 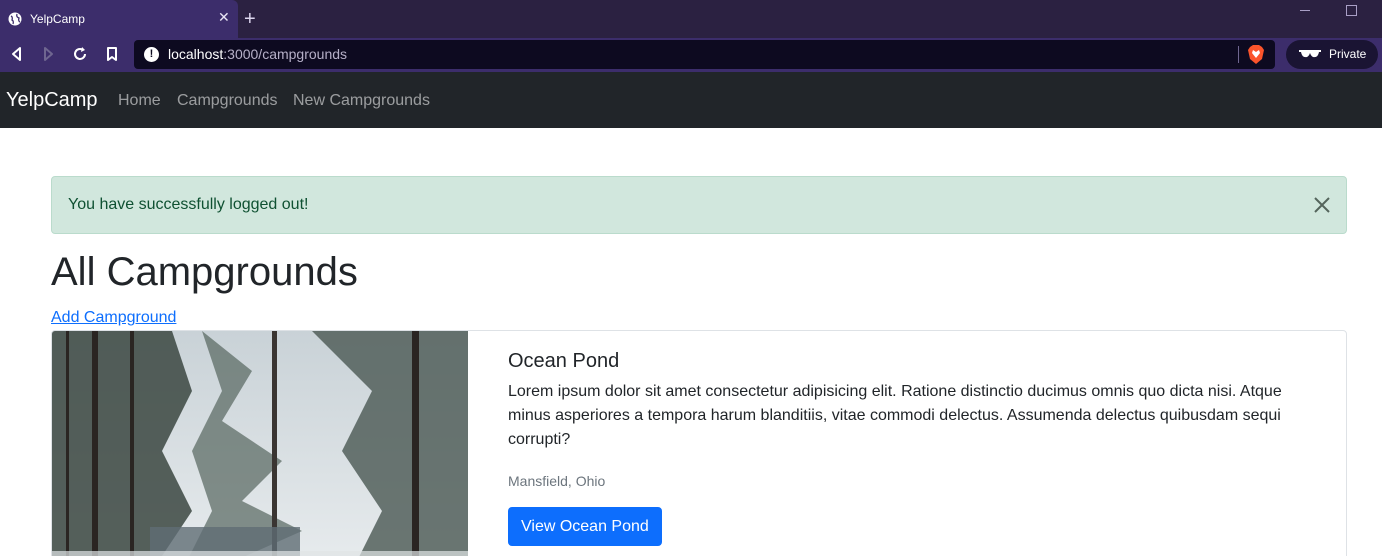 What do you see at coordinates (113, 318) in the screenshot?
I see `add-campground-link: Add Campground` at bounding box center [113, 318].